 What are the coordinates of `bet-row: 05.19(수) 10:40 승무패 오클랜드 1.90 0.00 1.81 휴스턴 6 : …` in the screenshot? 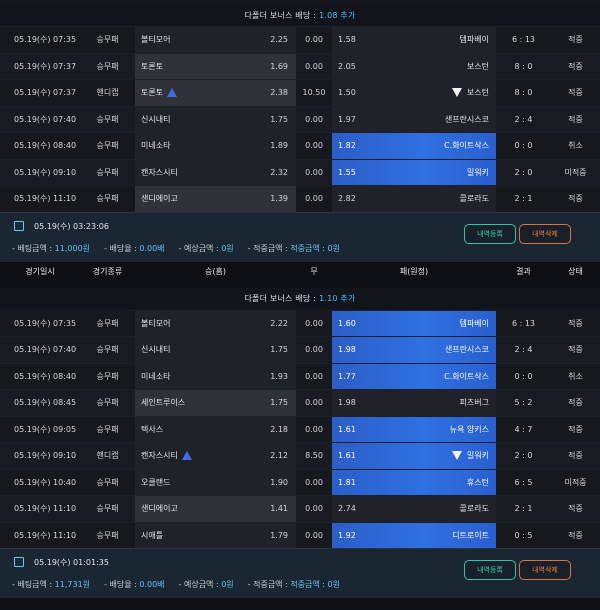 It's located at (300, 482).